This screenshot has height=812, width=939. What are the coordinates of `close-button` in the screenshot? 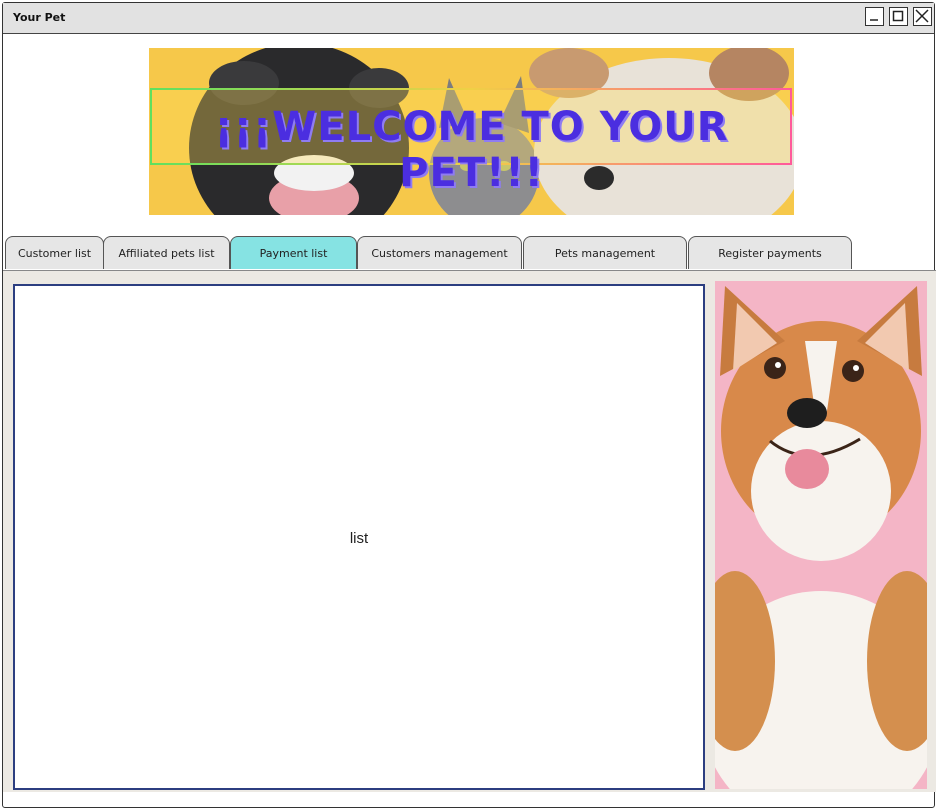 It's located at (922, 16).